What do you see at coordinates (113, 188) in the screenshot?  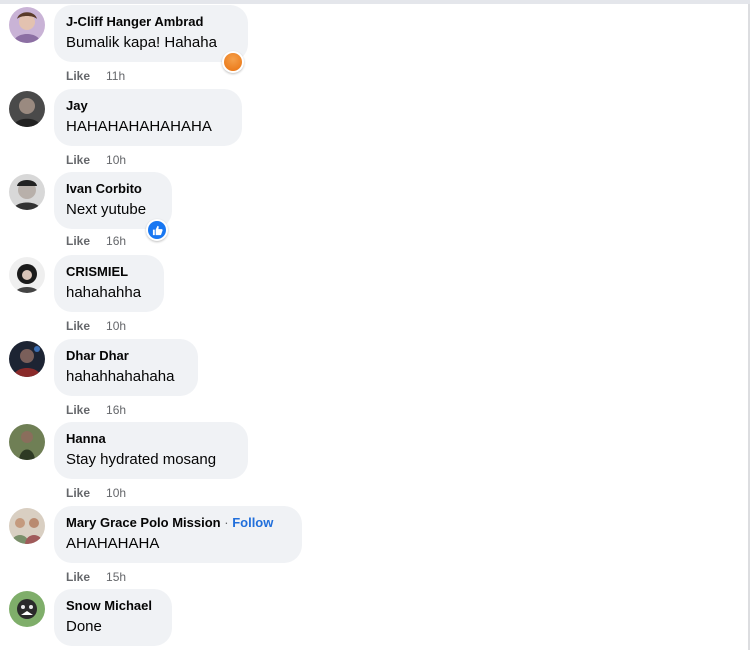 I see `commenter-name: Ivan Corbito` at bounding box center [113, 188].